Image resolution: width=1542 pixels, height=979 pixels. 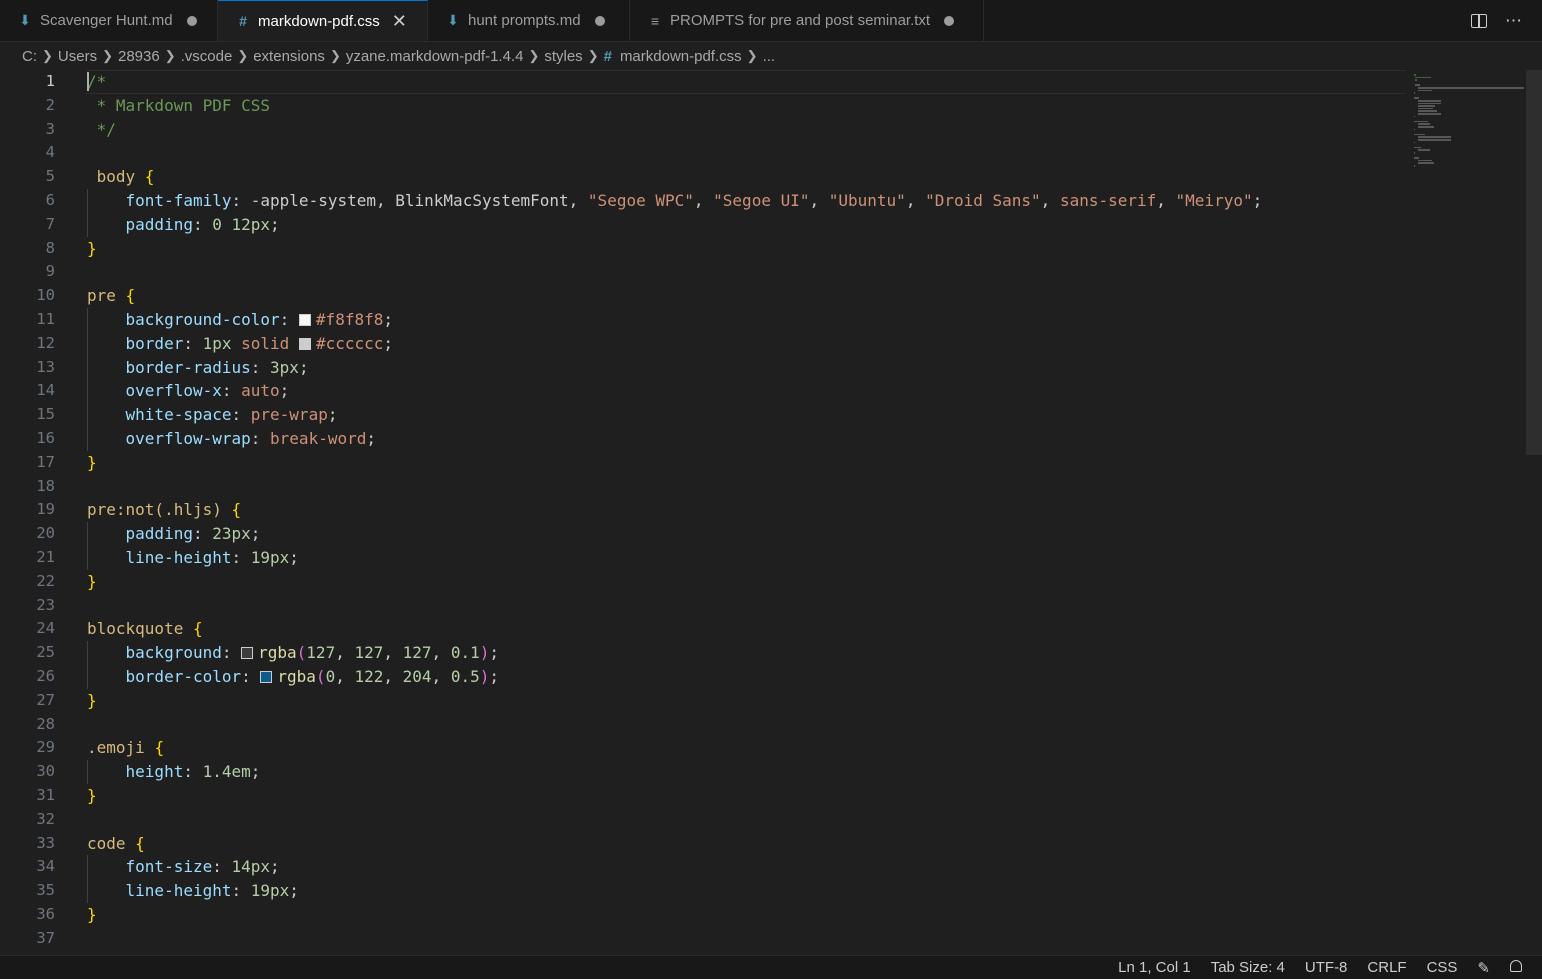 I want to click on code-line: 23, so click(x=702, y=606).